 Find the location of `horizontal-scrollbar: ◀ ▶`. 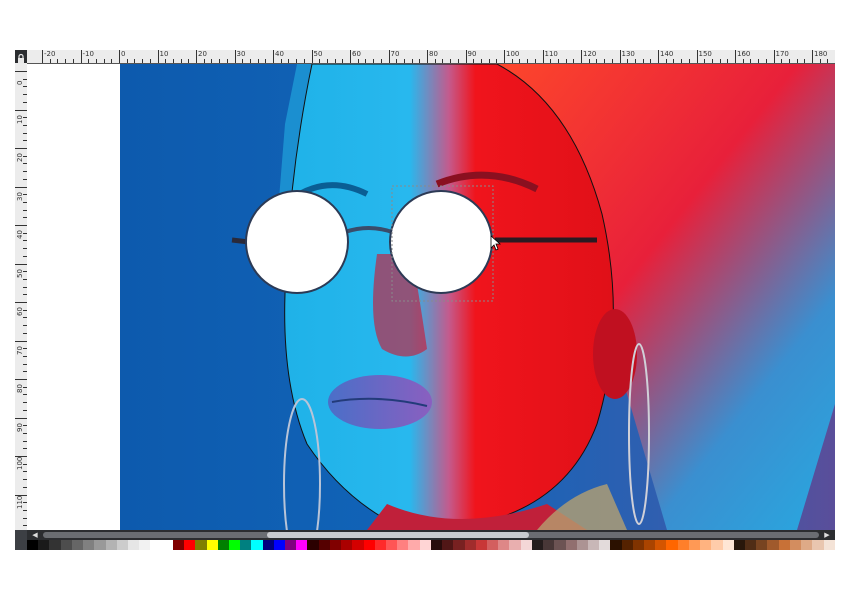

horizontal-scrollbar: ◀ ▶ is located at coordinates (431, 535).